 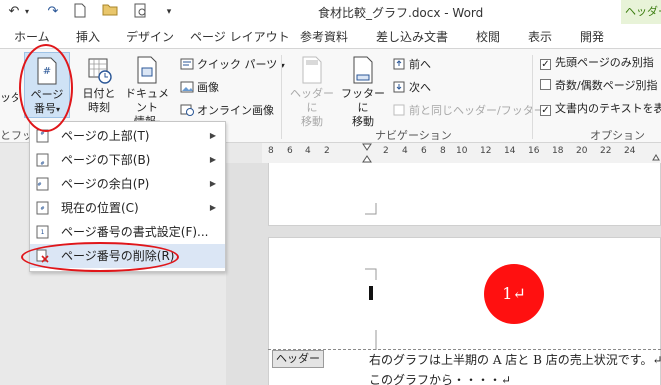 I want to click on previous-icon, so click(x=399, y=64).